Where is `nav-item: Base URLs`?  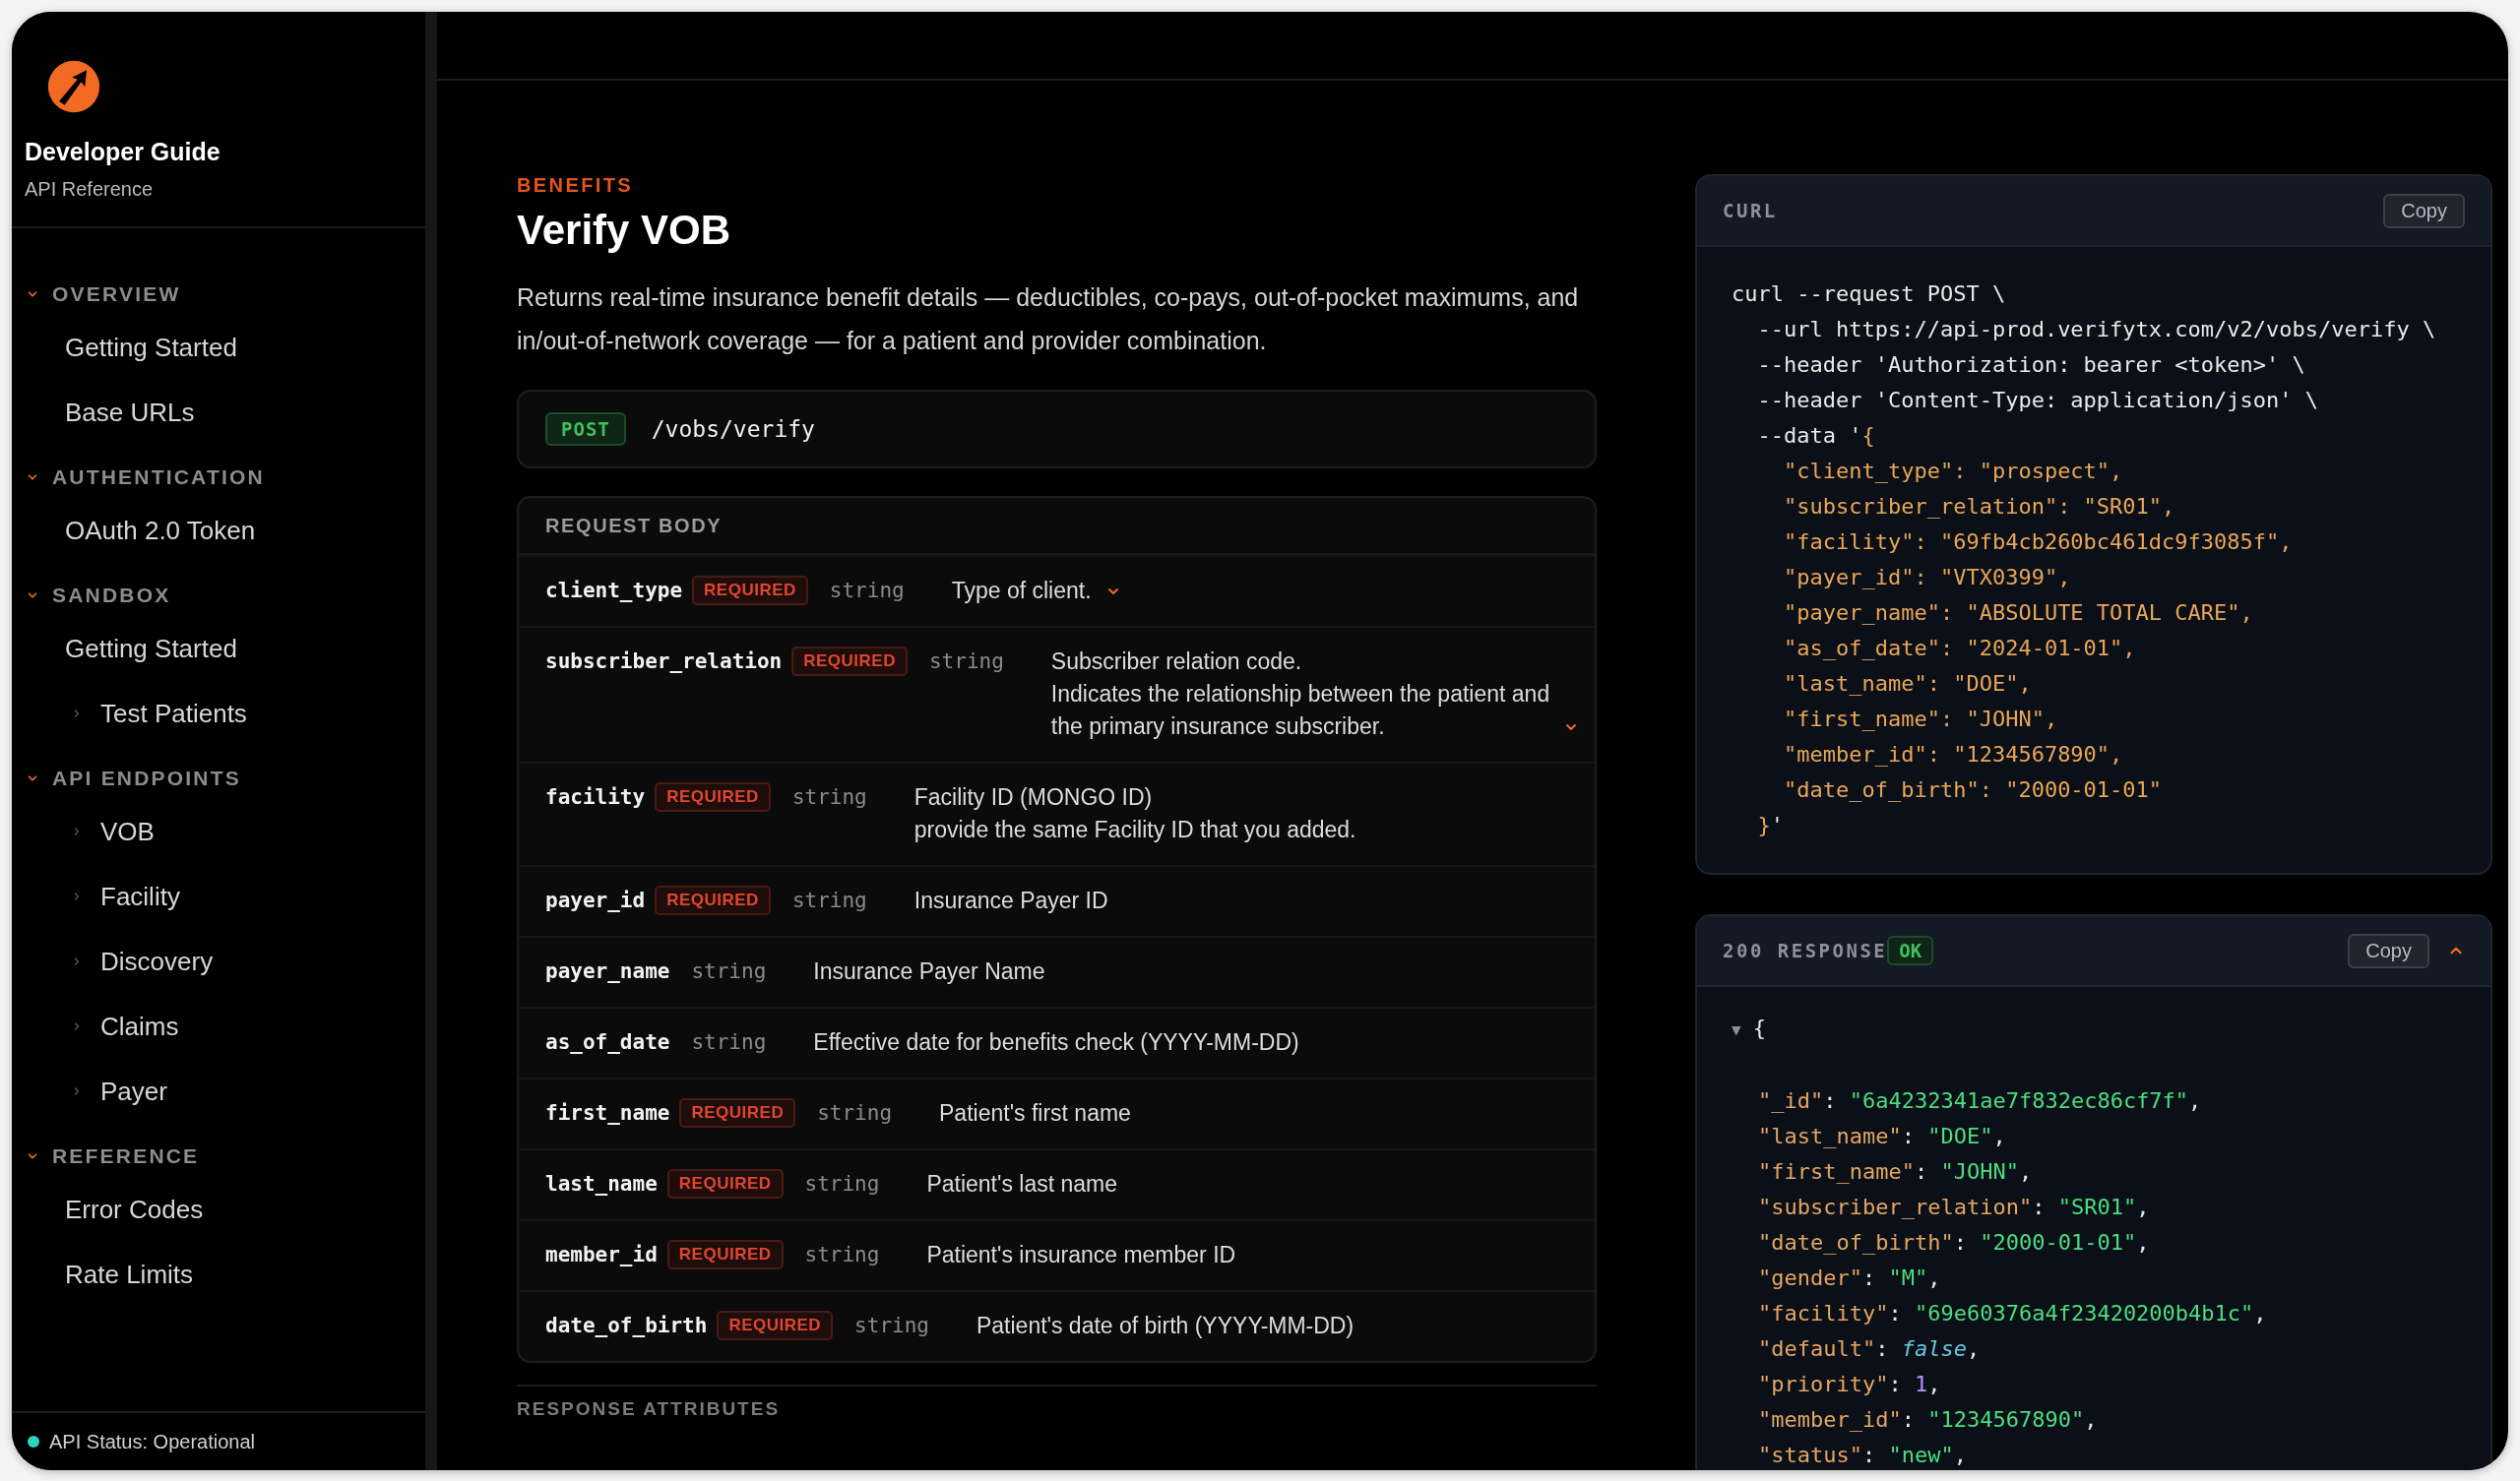 nav-item: Base URLs is located at coordinates (218, 412).